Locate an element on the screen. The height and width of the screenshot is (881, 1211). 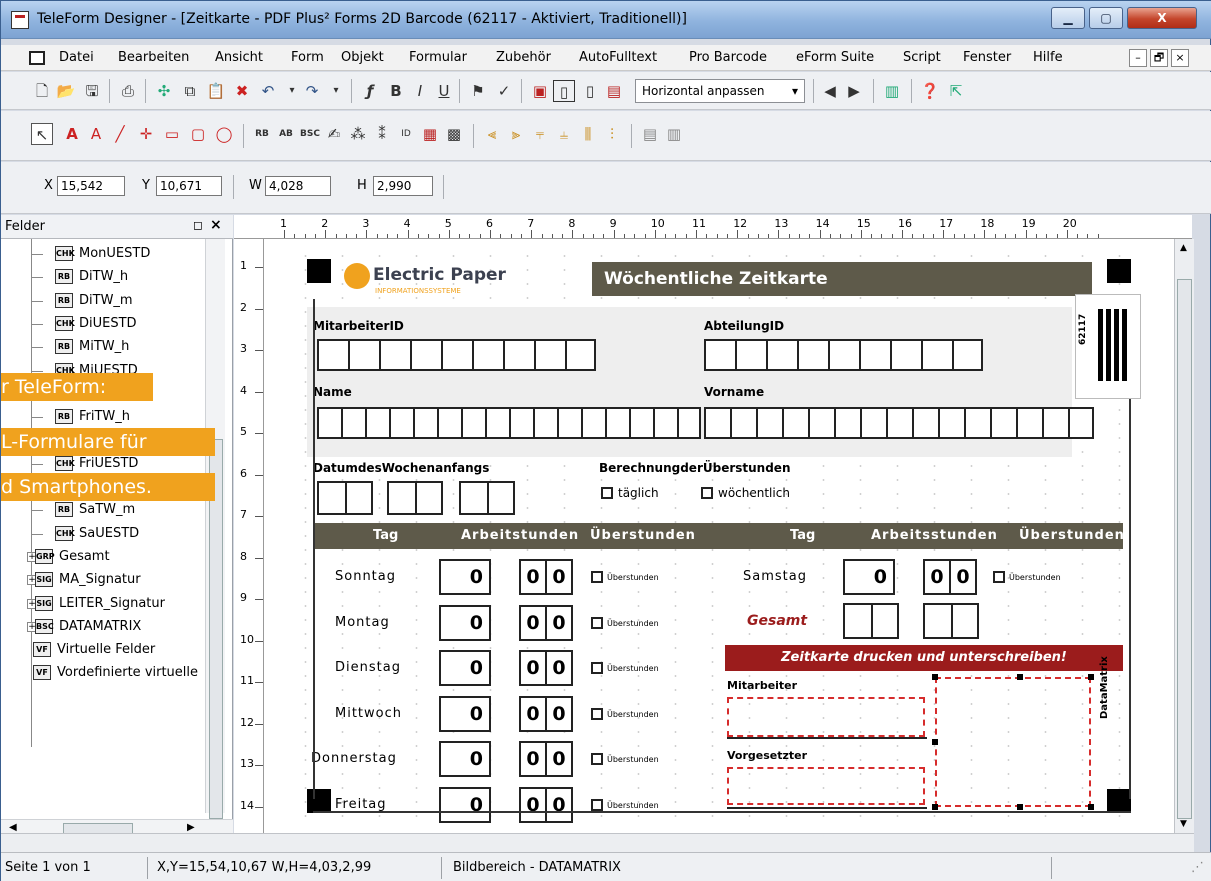
rounded-rect-tool-icon: ▢ is located at coordinates (198, 134).